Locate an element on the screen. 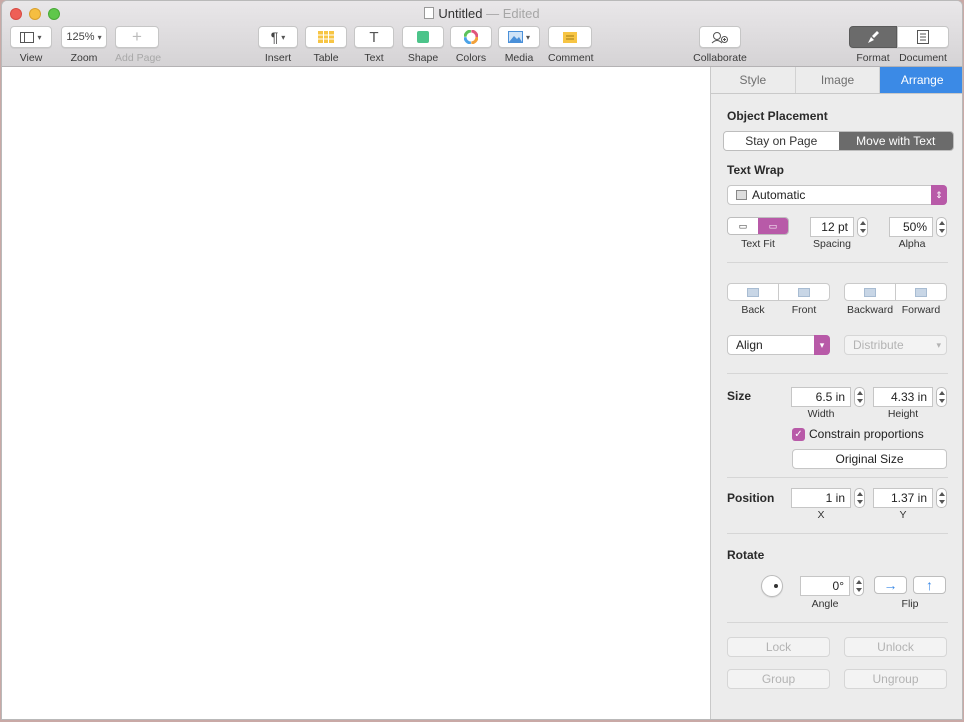 The height and width of the screenshot is (722, 964). view-button: ▾ is located at coordinates (31, 37).